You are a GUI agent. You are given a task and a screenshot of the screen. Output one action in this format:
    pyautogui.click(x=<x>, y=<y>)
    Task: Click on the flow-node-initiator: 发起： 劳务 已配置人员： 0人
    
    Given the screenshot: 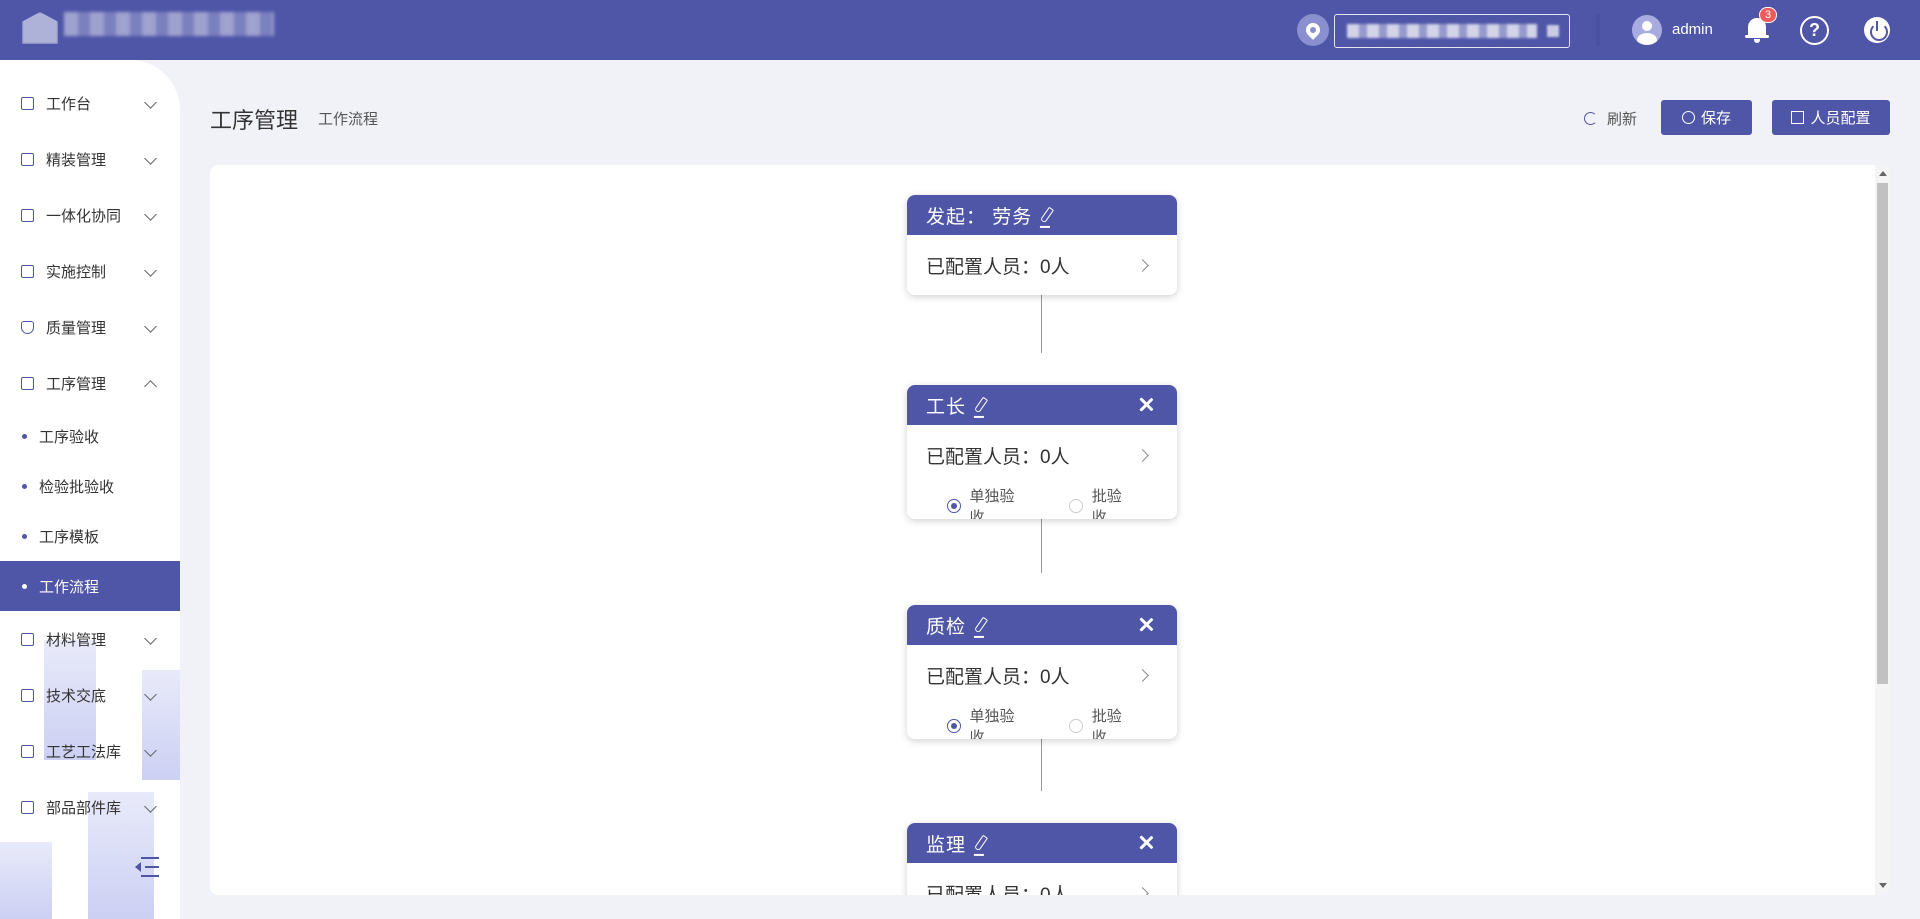 What is the action you would take?
    pyautogui.click(x=1042, y=245)
    